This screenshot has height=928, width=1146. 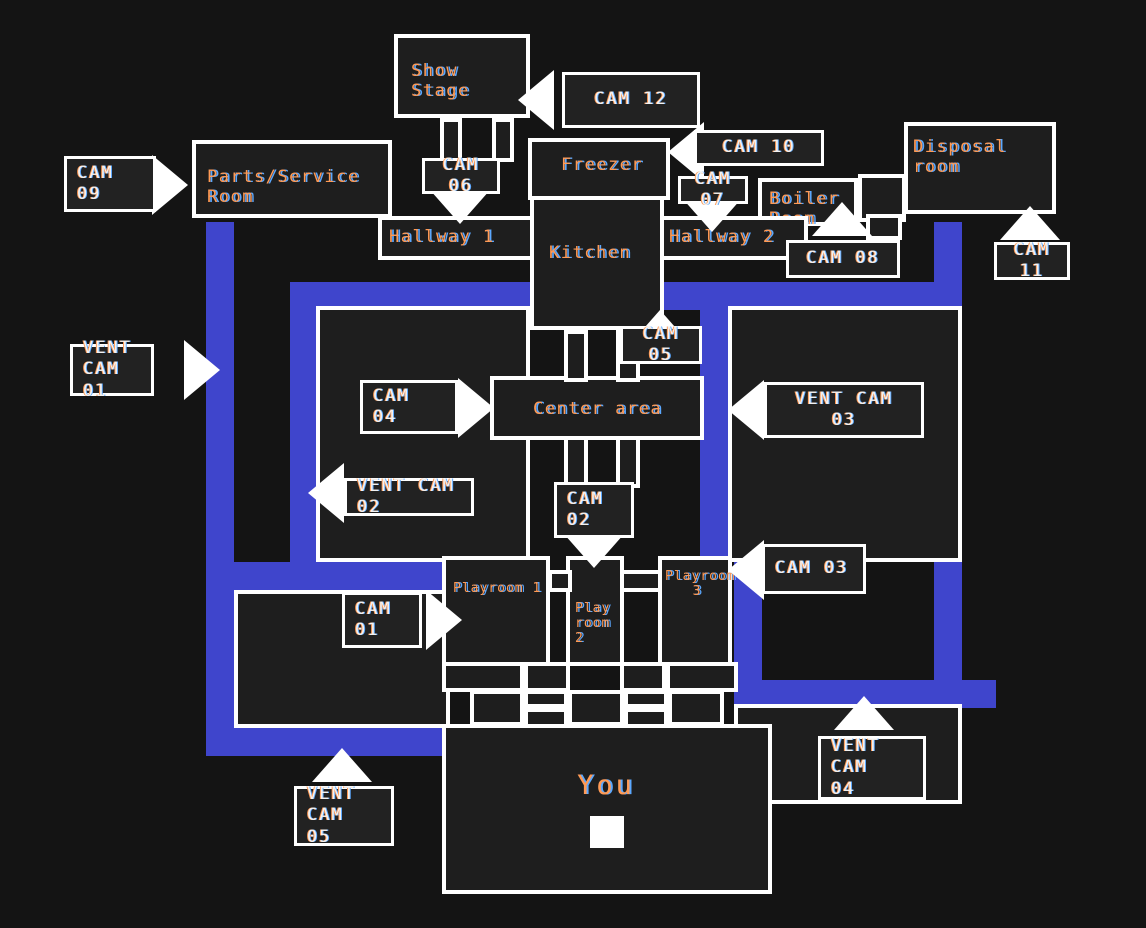 I want to click on player-label: You, so click(x=607, y=786).